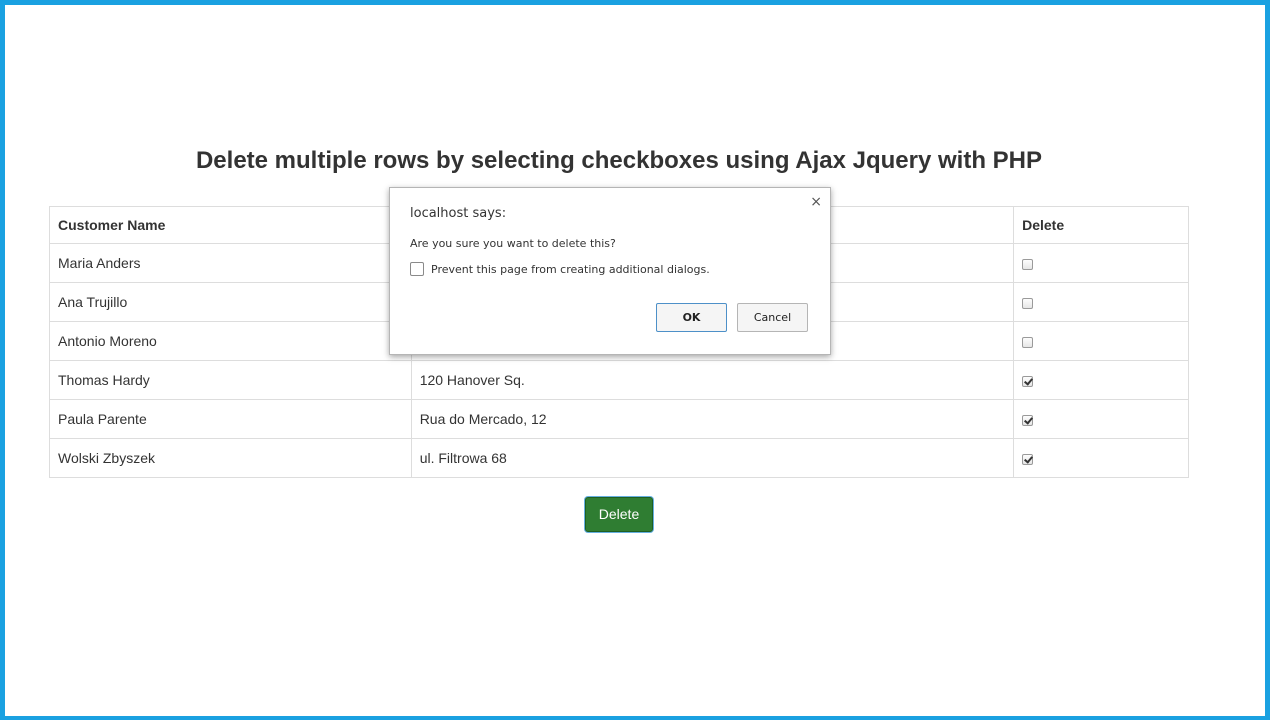 Image resolution: width=1270 pixels, height=720 pixels. I want to click on cell-customer-name: Wolski Zbyszek, so click(230, 458).